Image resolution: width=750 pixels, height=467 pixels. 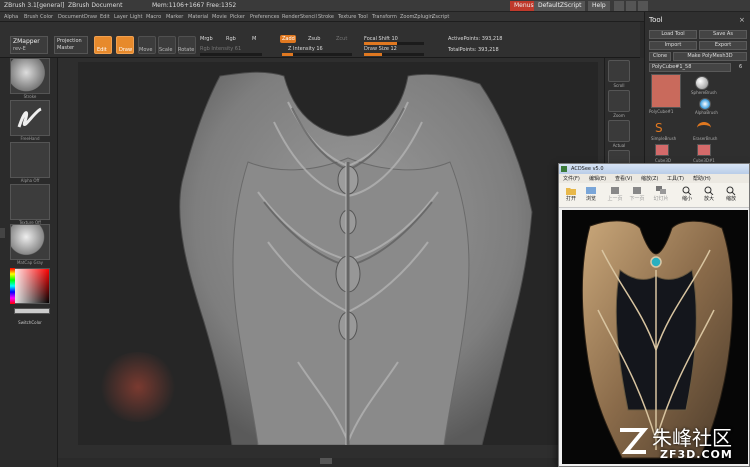 What do you see at coordinates (631, 6) in the screenshot?
I see `maximize-icon` at bounding box center [631, 6].